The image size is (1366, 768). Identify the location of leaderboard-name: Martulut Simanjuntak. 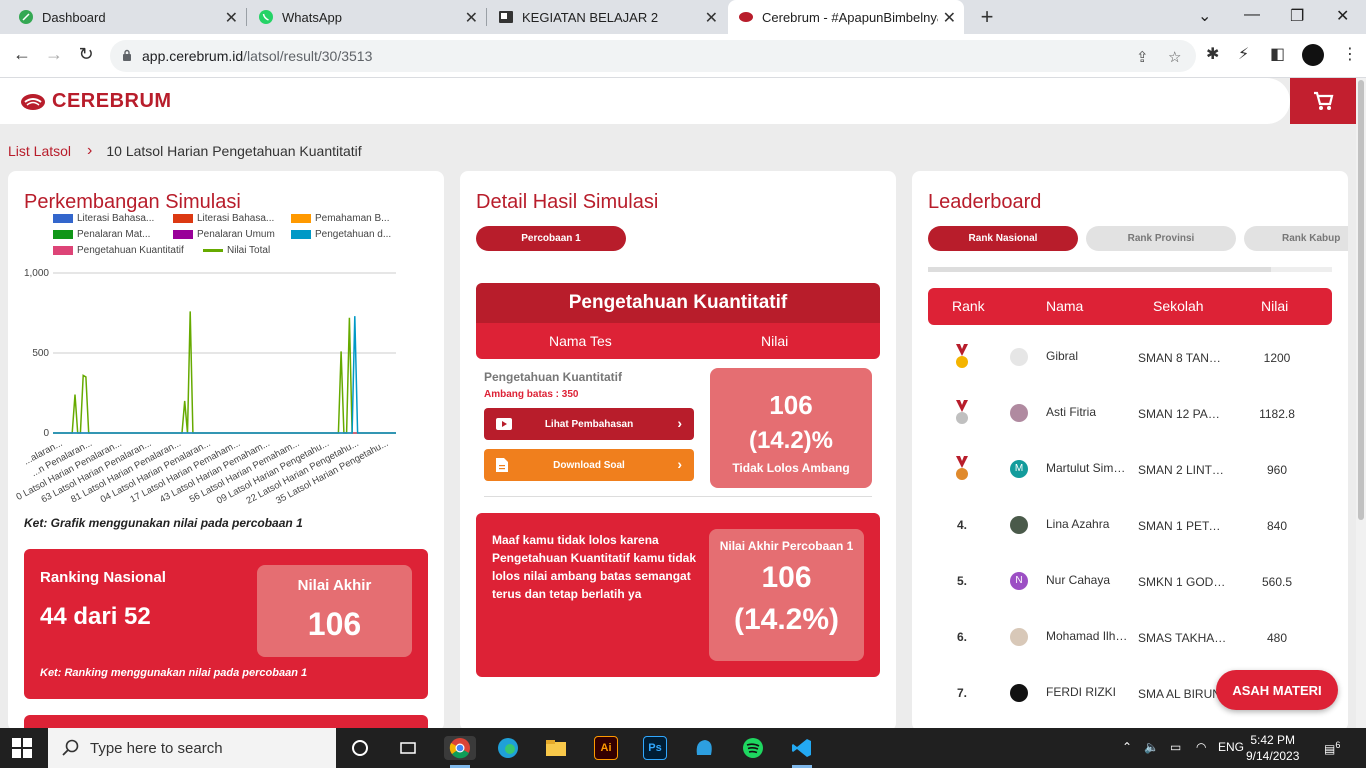
(1088, 468).